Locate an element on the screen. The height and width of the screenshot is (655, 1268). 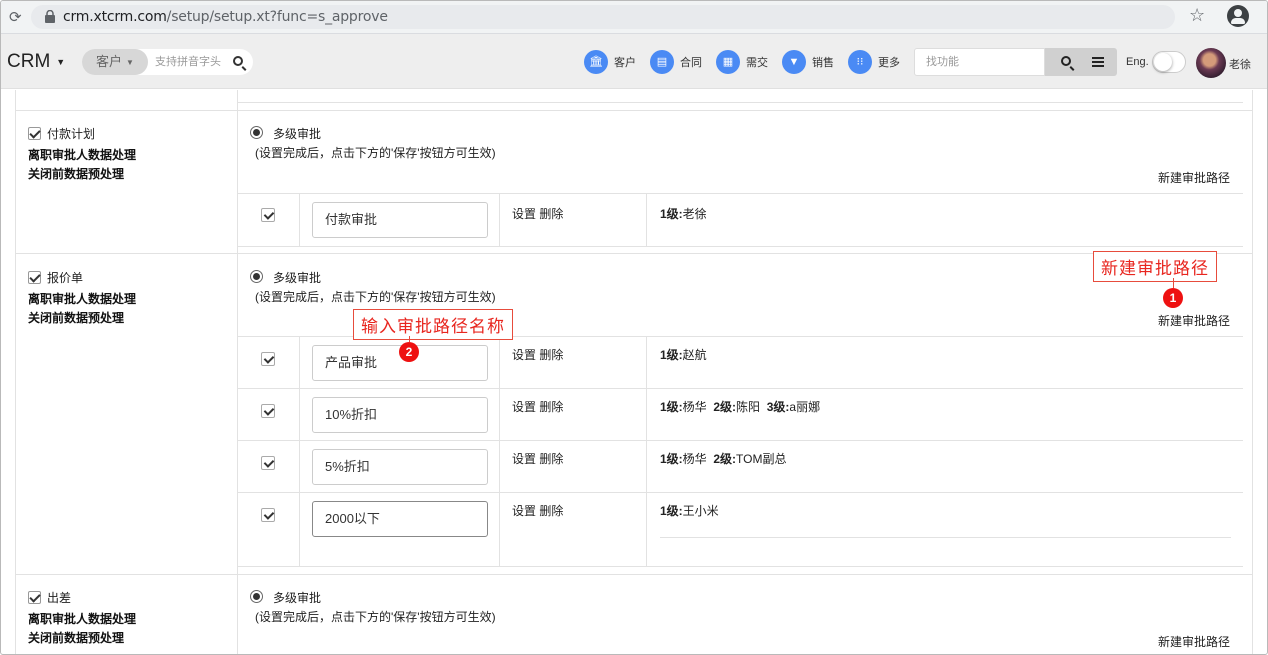
lock-icon is located at coordinates (50, 16).